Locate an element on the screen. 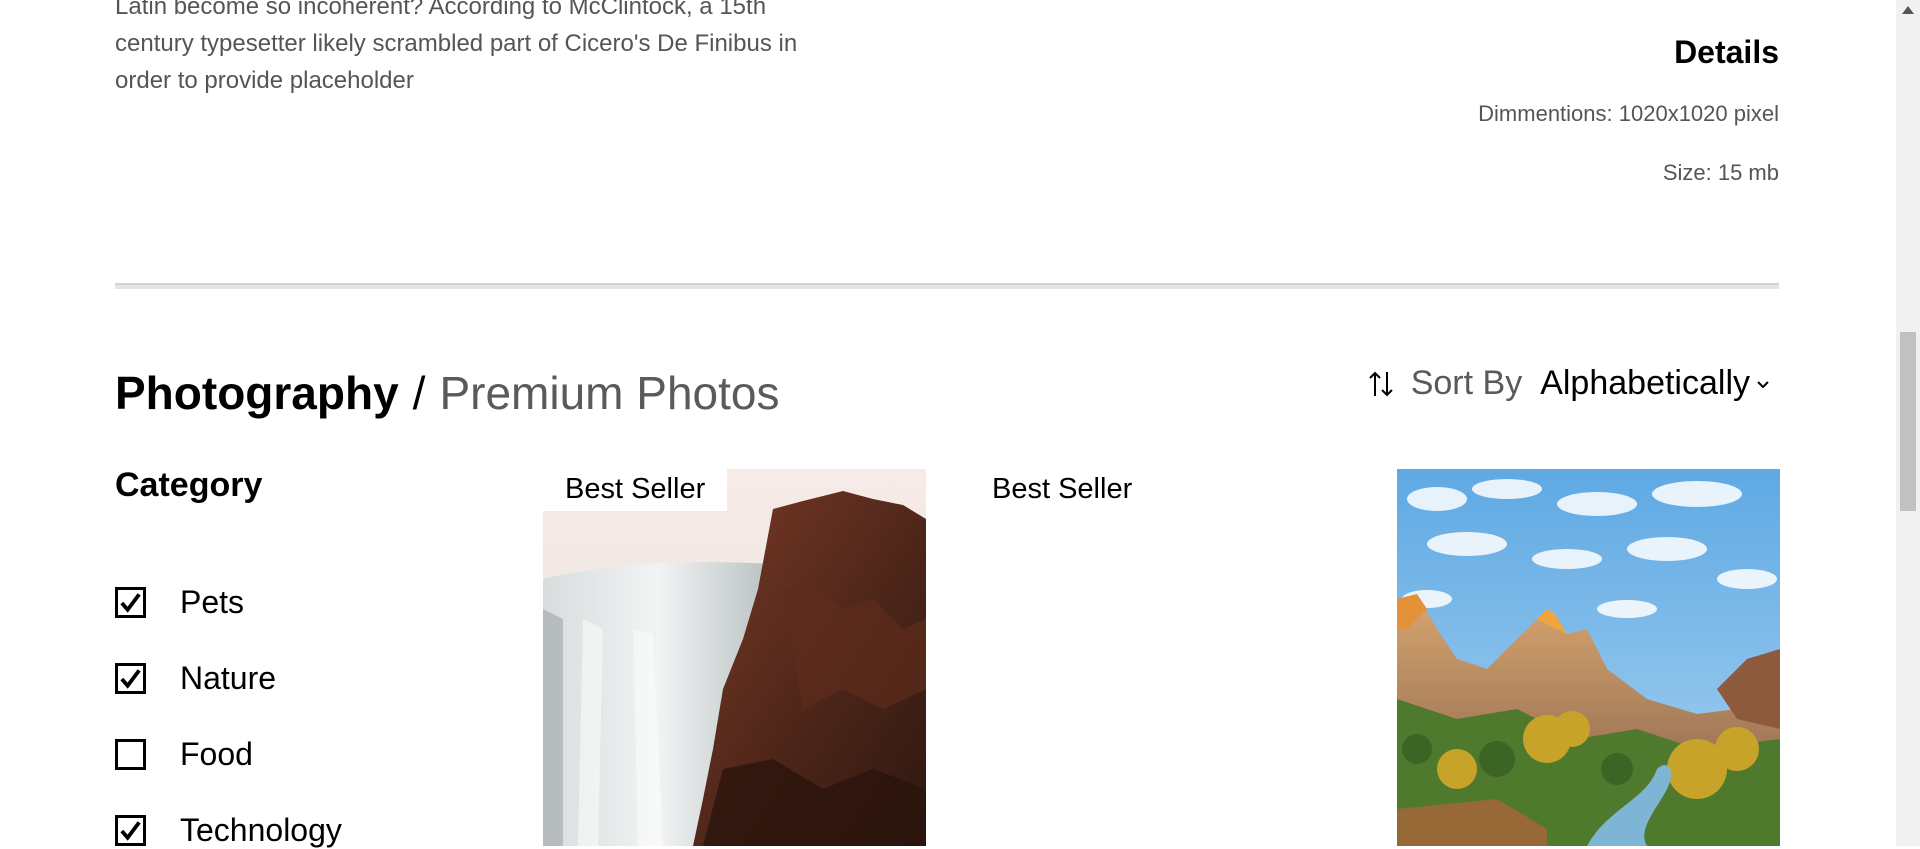 Image resolution: width=1920 pixels, height=849 pixels. category-item-nature: Nature is located at coordinates (195, 678).